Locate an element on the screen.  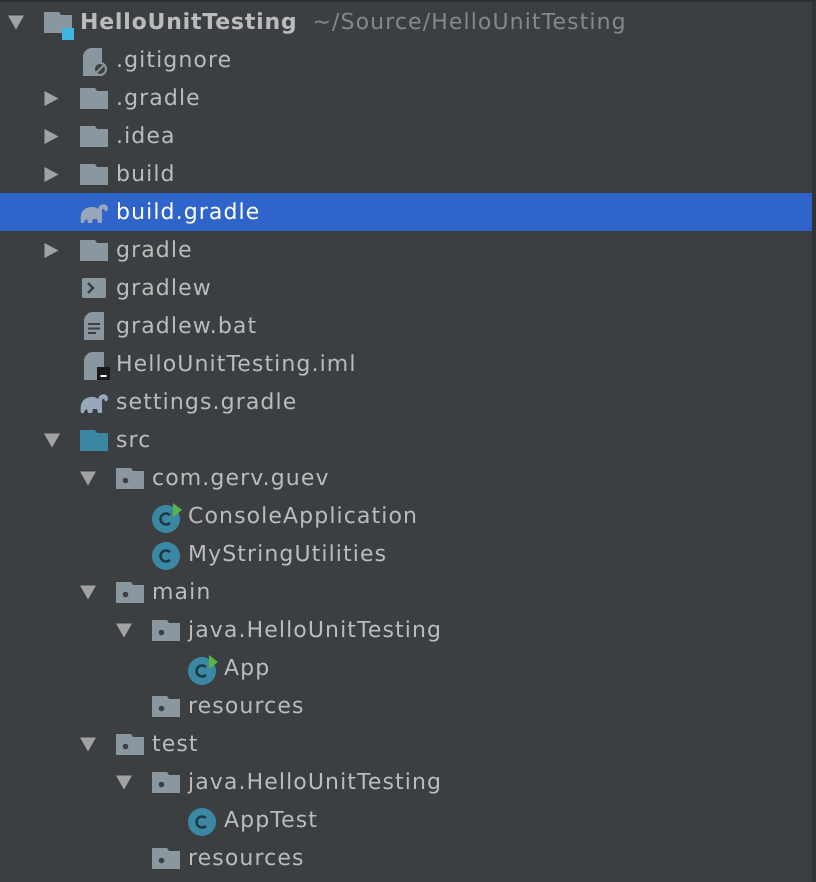
tree-item: gradlew.bat is located at coordinates (406, 326).